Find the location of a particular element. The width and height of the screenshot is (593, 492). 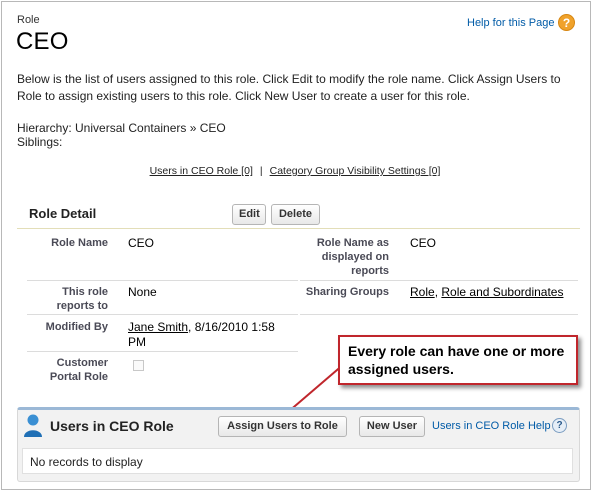

role-display-name-value: CEO is located at coordinates (423, 243).